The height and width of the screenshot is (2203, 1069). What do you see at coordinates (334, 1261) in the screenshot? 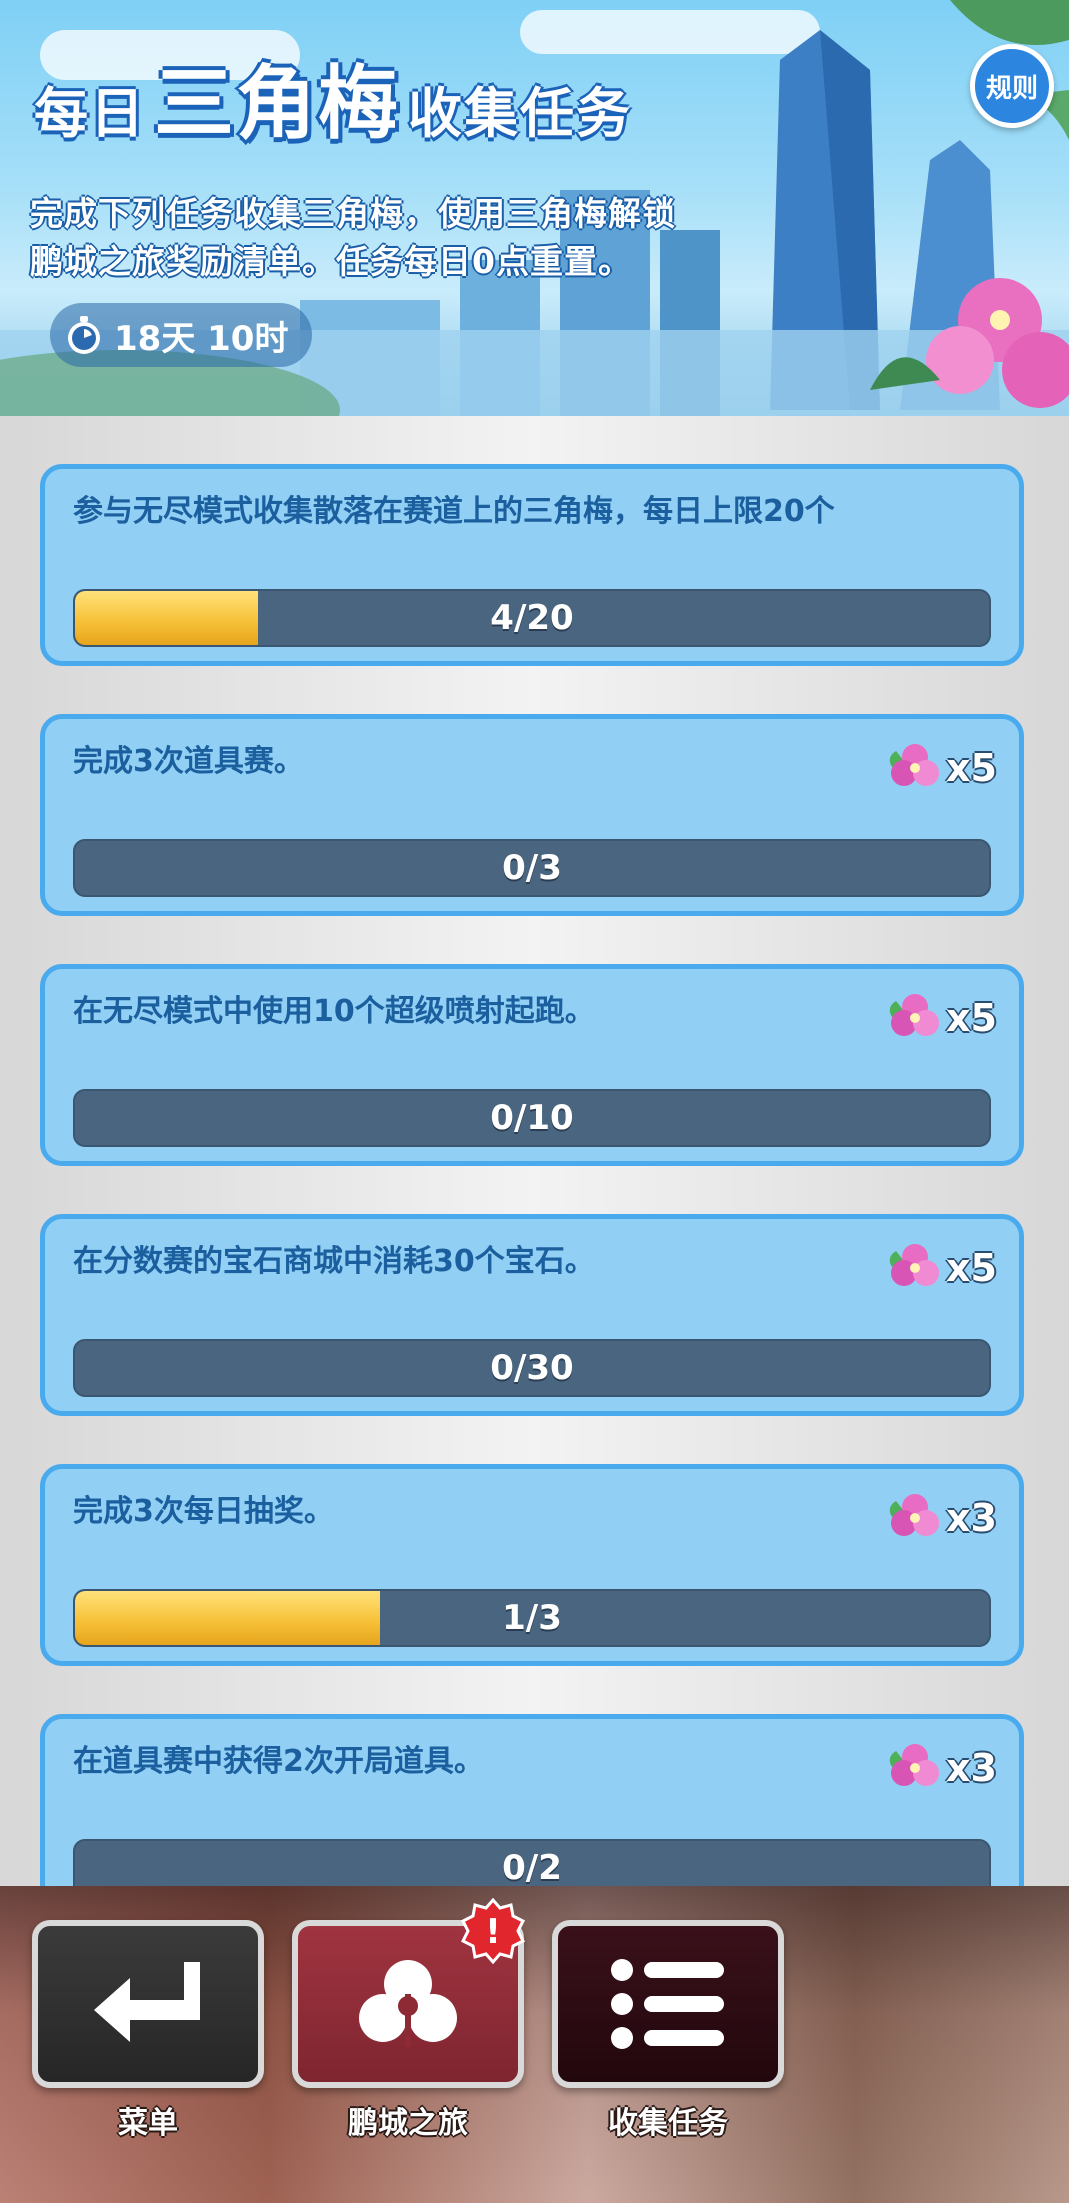
I see `task-title: 在分数赛的宝石商城中消耗30个宝石。` at bounding box center [334, 1261].